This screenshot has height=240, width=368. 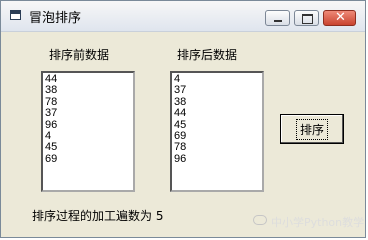 What do you see at coordinates (15, 15) in the screenshot?
I see `app-icon` at bounding box center [15, 15].